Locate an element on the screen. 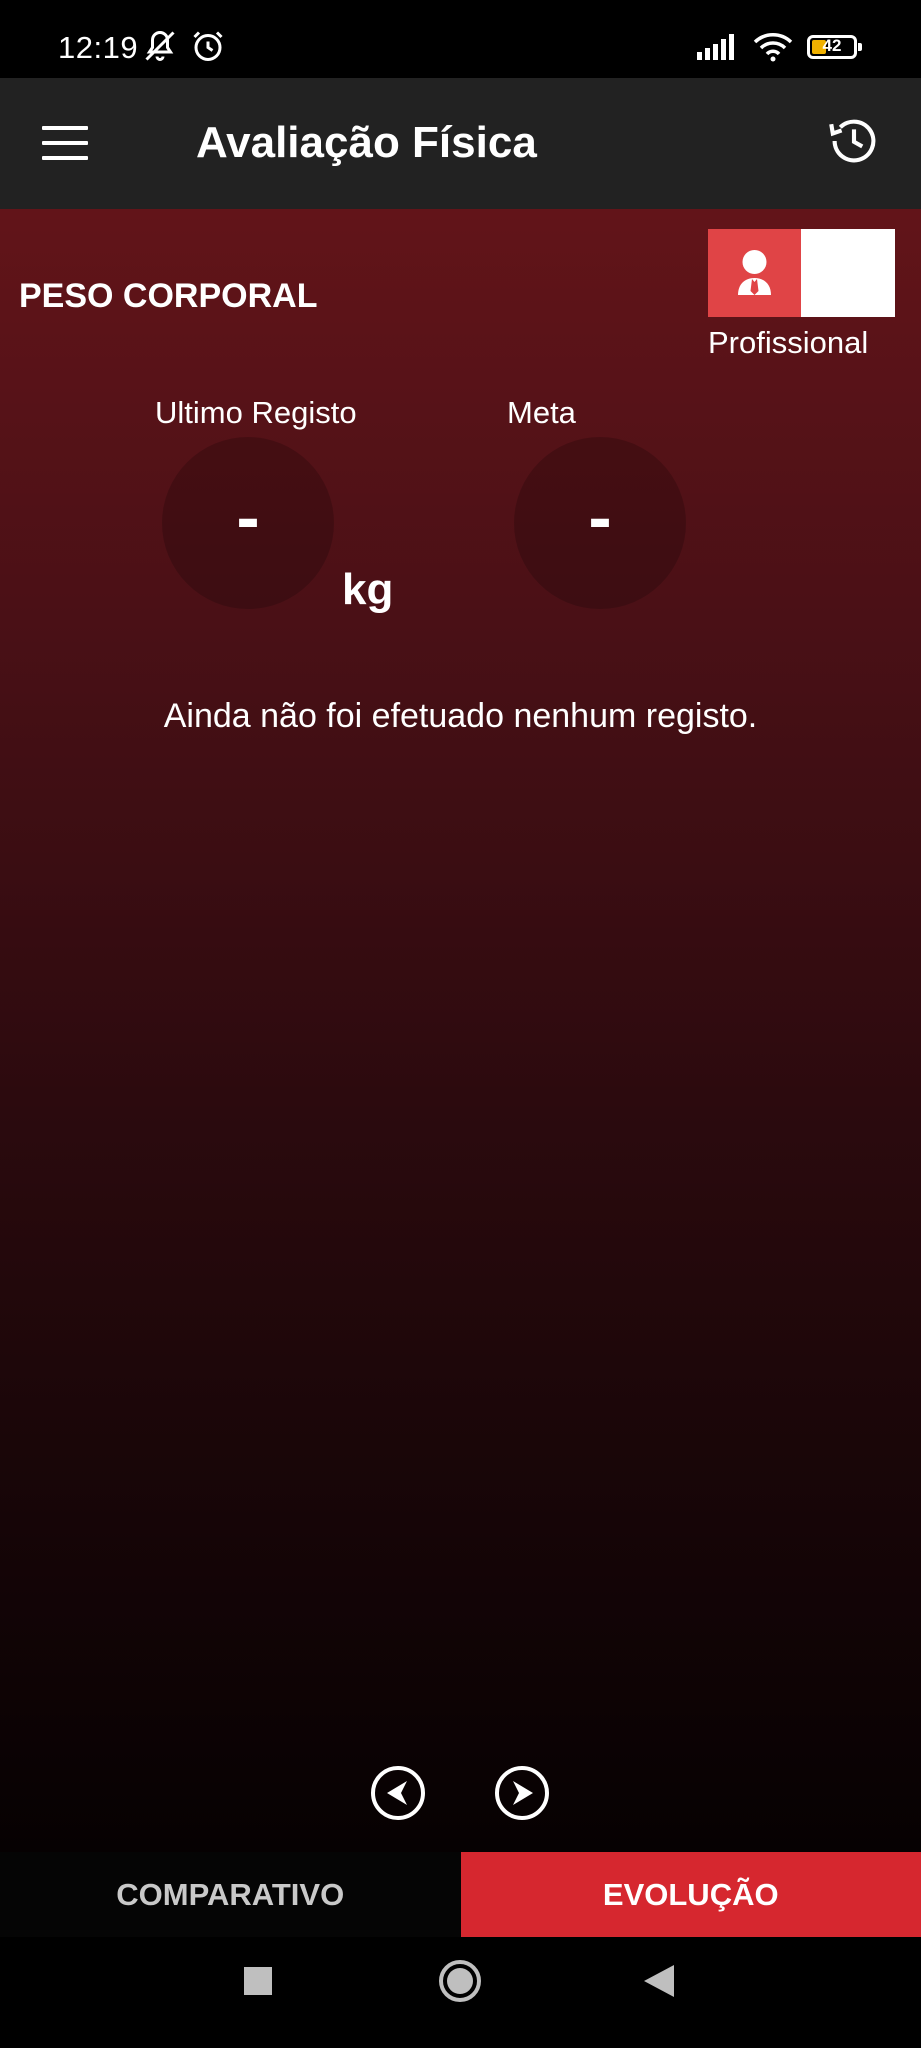  back-icon is located at coordinates (659, 1981).